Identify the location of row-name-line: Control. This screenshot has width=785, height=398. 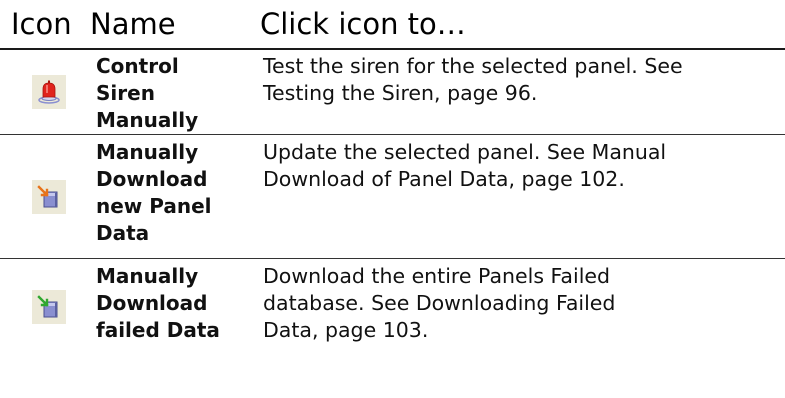
(137, 66).